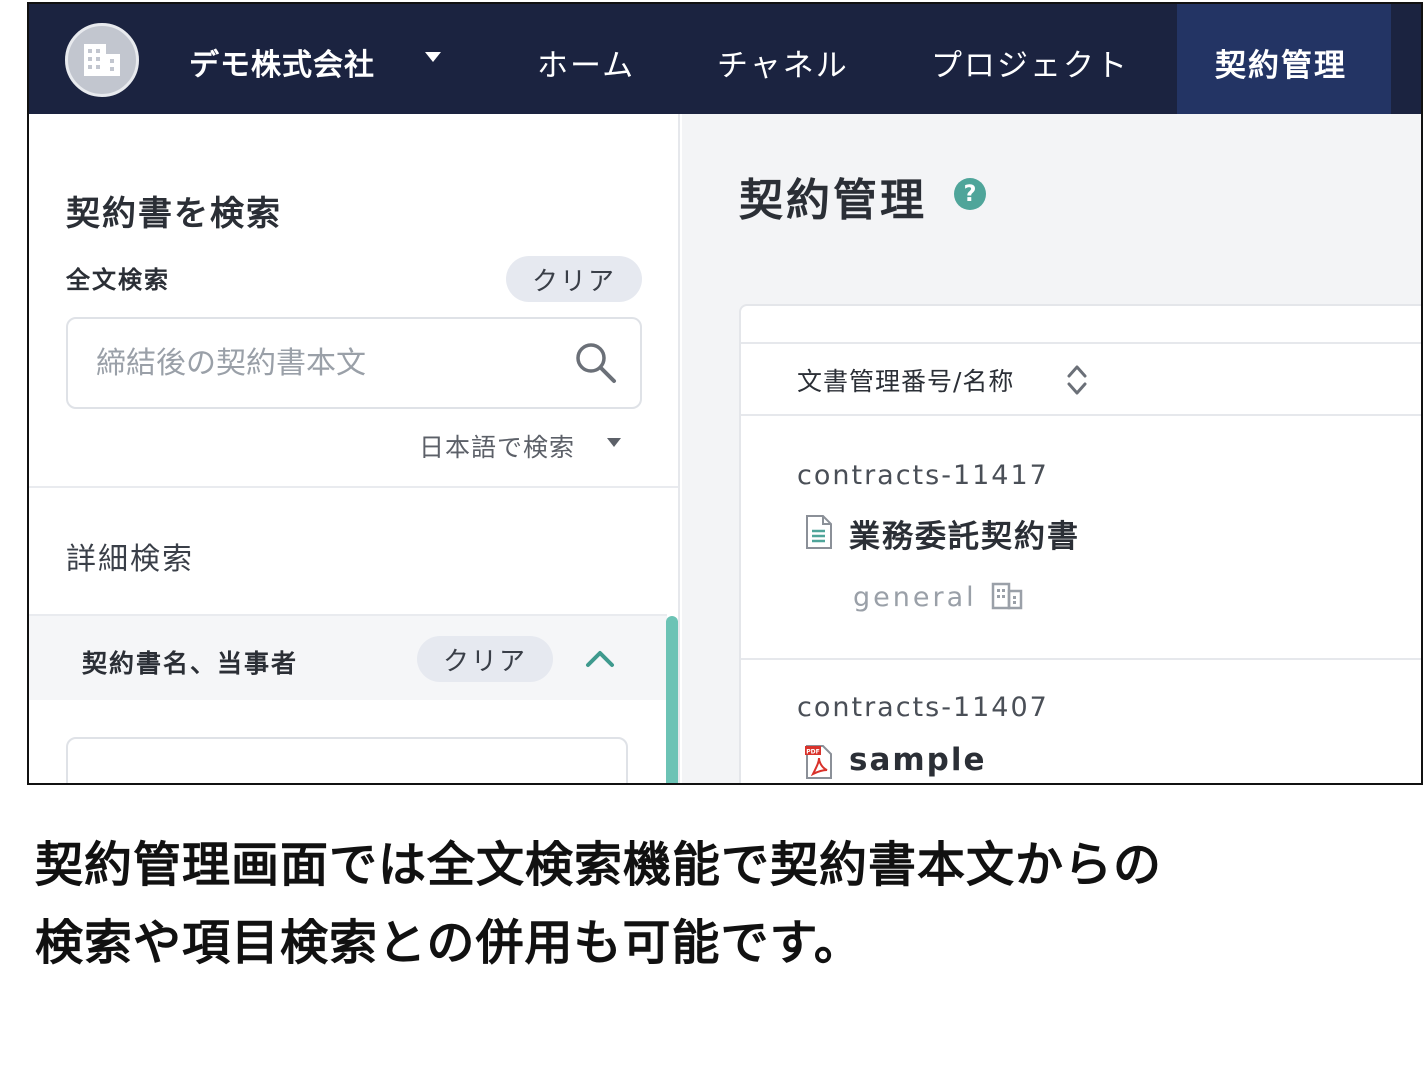 The width and height of the screenshot is (1424, 1069). Describe the element at coordinates (574, 279) in the screenshot. I see `fulltext-clear-button: クリア` at that location.